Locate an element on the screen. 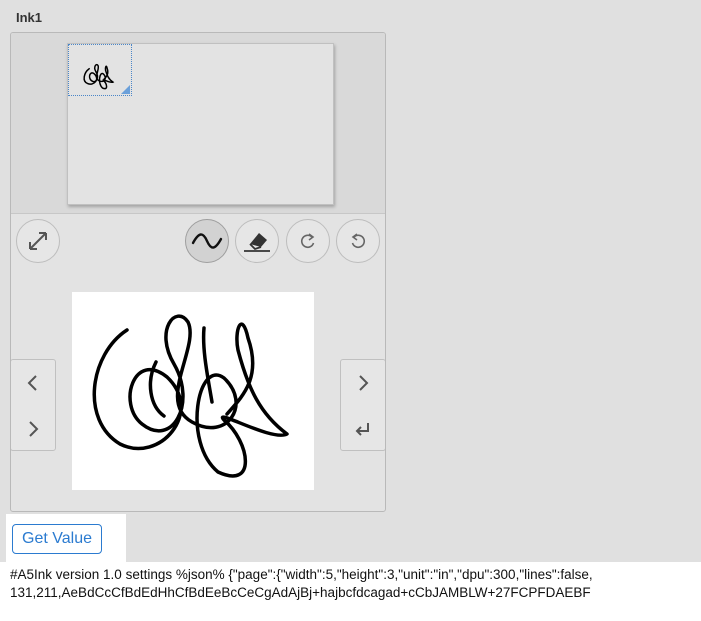 This screenshot has height=621, width=701. forward-arrow is located at coordinates (363, 383).